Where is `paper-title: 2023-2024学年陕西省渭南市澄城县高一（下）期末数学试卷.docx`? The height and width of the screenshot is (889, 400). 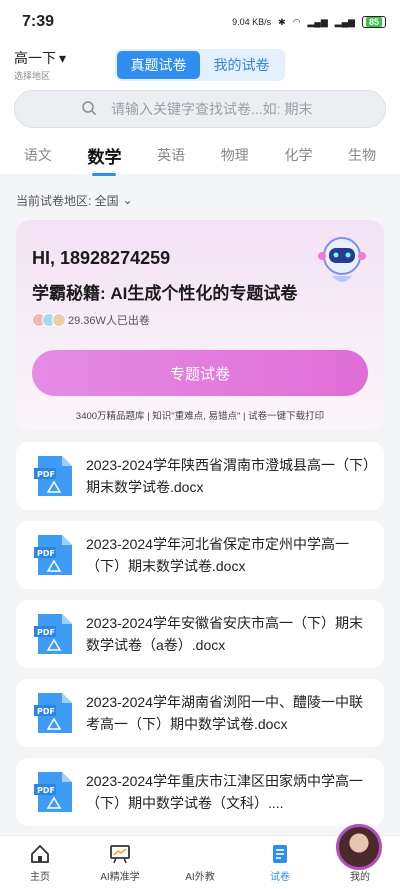 paper-title: 2023-2024学年陕西省渭南市澄城县高一（下）期末数学试卷.docx is located at coordinates (228, 476).